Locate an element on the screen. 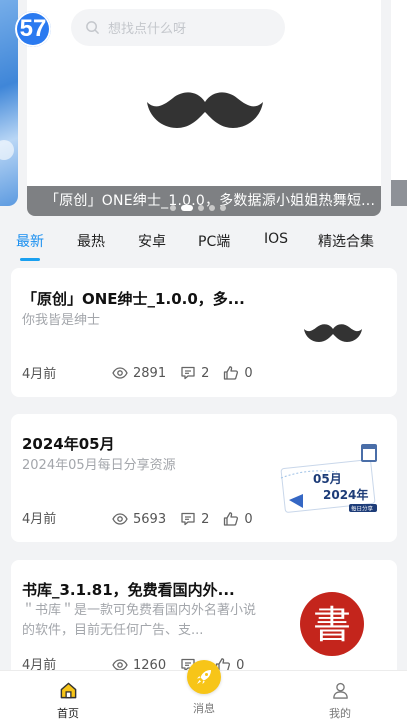 This screenshot has height=724, width=407. view-count-value: 5693 is located at coordinates (150, 519).